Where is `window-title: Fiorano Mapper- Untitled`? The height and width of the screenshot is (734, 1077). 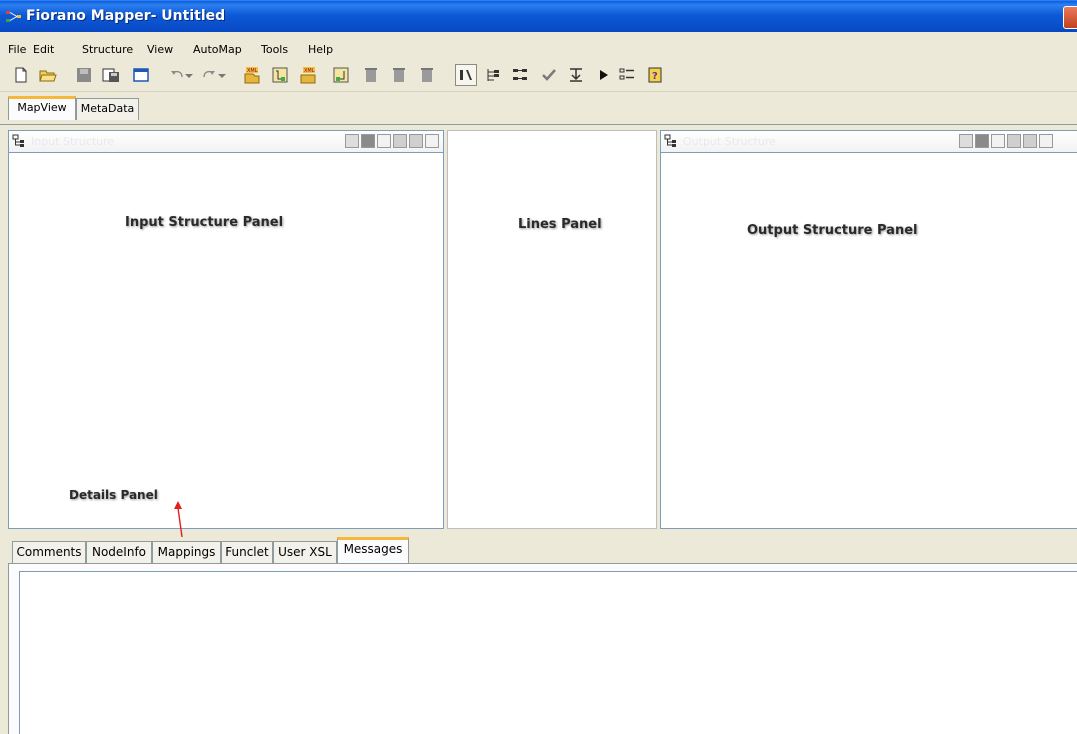
window-title: Fiorano Mapper- Untitled is located at coordinates (126, 16).